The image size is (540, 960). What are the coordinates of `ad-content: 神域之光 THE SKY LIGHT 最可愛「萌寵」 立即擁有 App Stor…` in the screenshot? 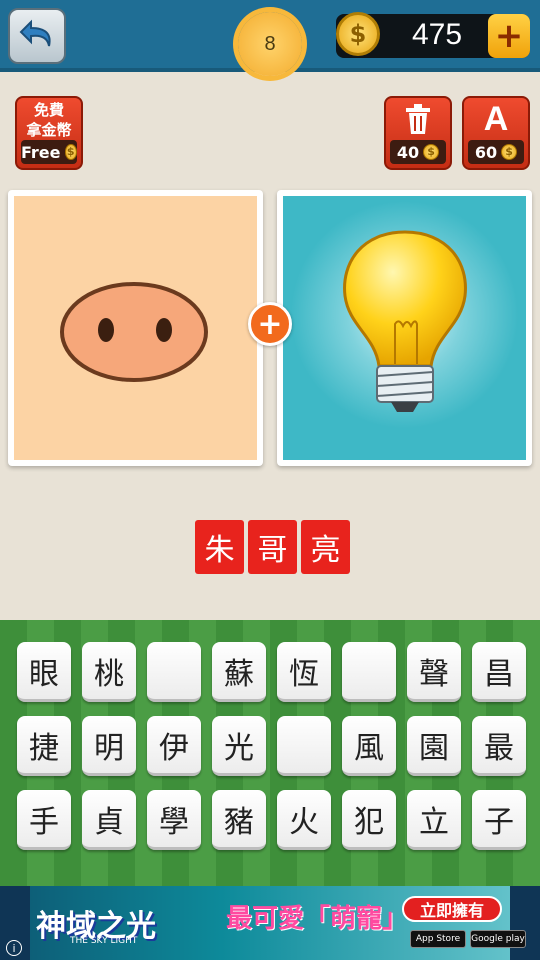 It's located at (278, 923).